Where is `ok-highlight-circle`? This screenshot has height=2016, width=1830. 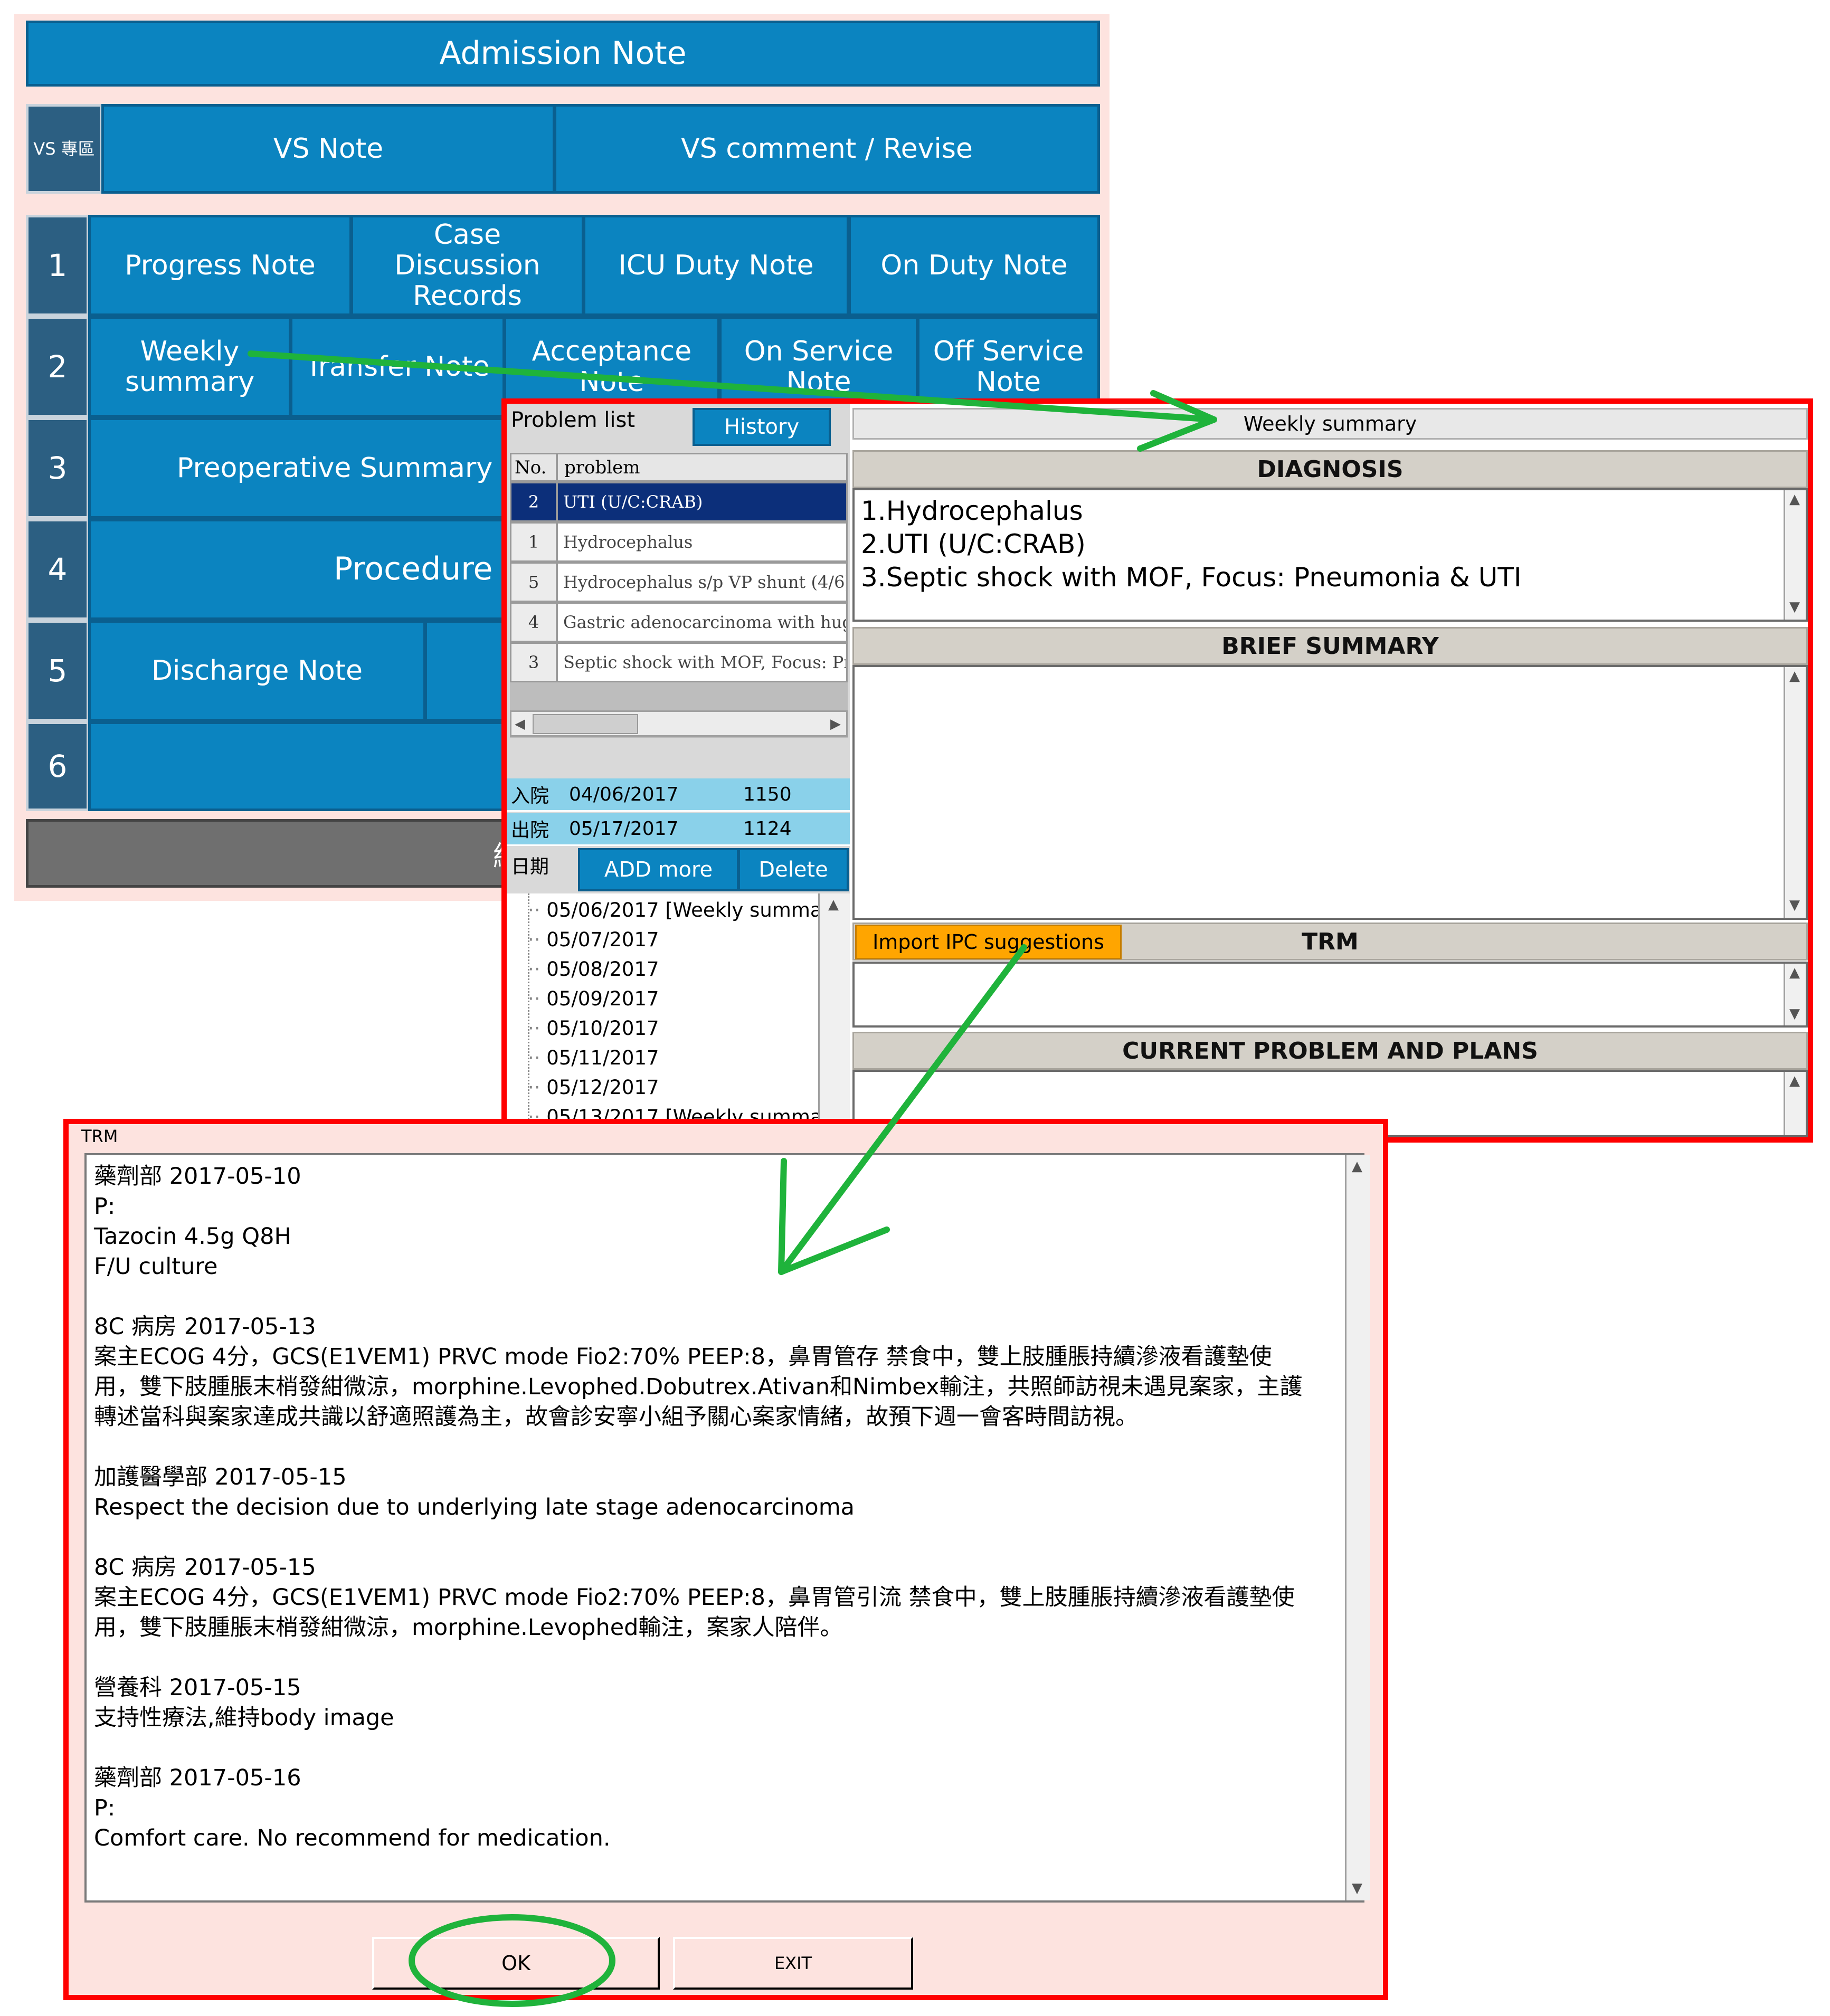
ok-highlight-circle is located at coordinates (512, 1960).